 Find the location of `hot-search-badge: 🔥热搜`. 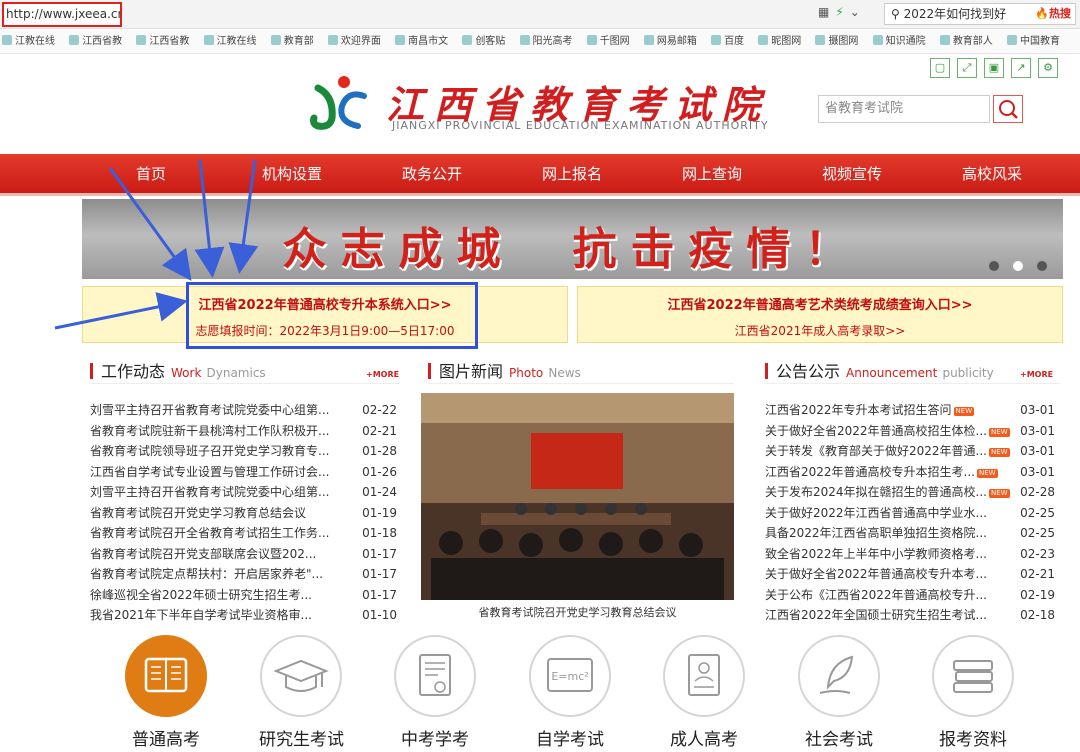

hot-search-badge: 🔥热搜 is located at coordinates (1051, 14).